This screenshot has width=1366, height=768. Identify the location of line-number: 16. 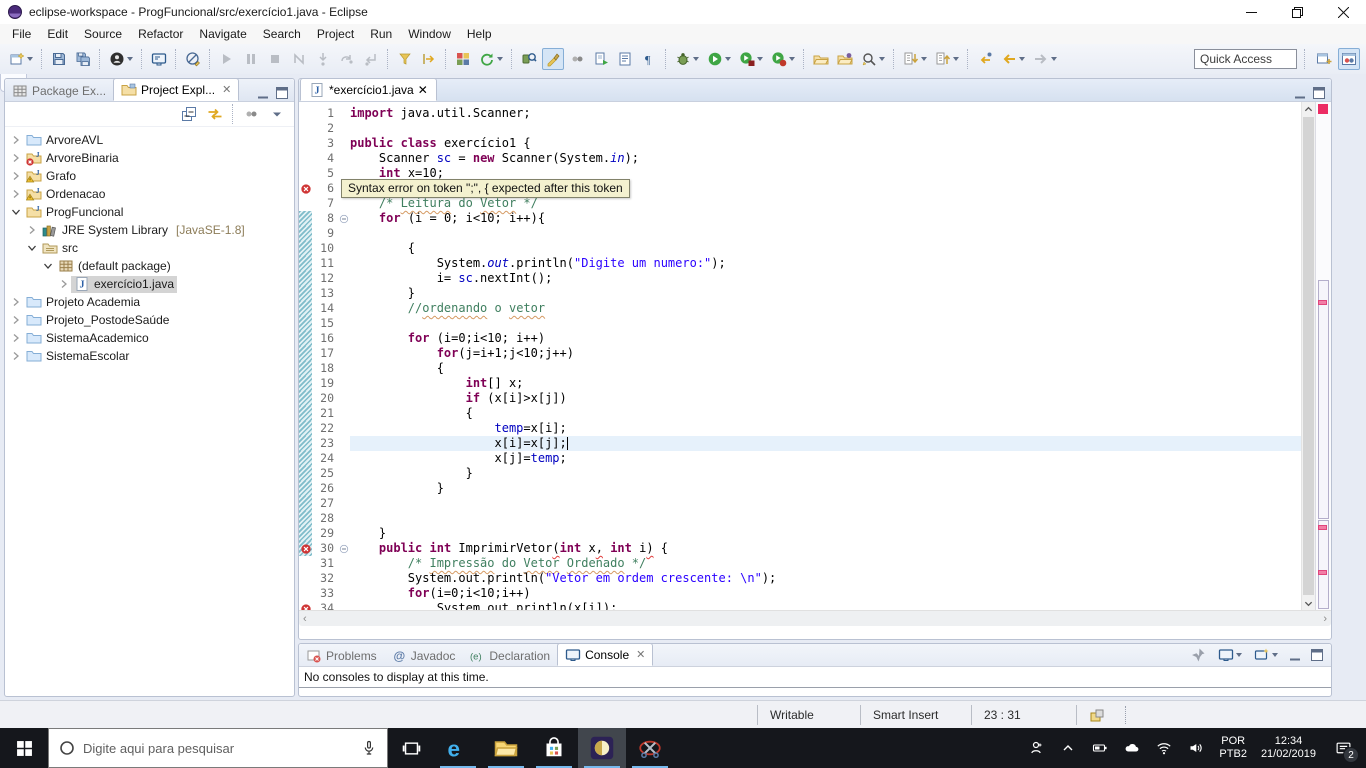
(325, 338).